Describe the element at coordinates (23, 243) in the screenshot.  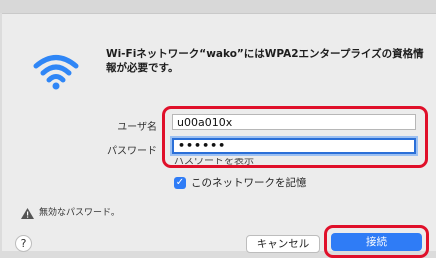
I see `help-button: ?` at that location.